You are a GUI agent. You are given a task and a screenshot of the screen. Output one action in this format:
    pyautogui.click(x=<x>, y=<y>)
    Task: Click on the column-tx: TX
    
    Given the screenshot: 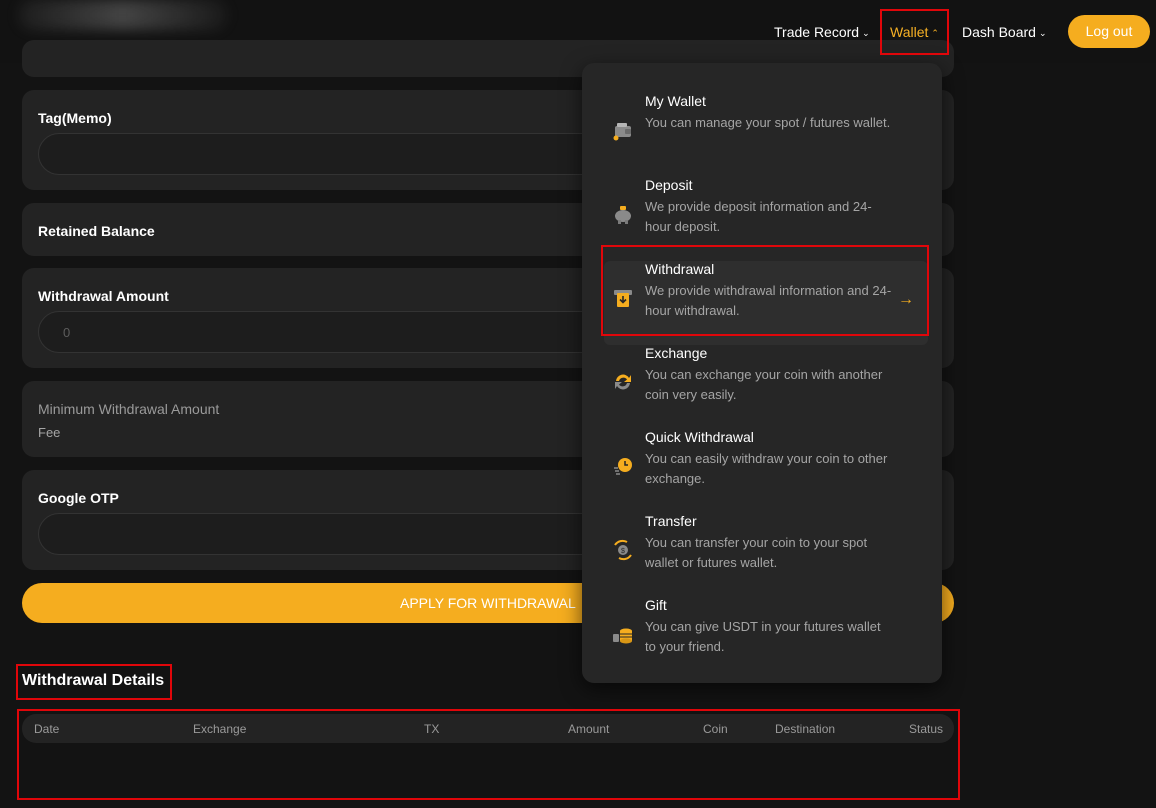 What is the action you would take?
    pyautogui.click(x=431, y=729)
    